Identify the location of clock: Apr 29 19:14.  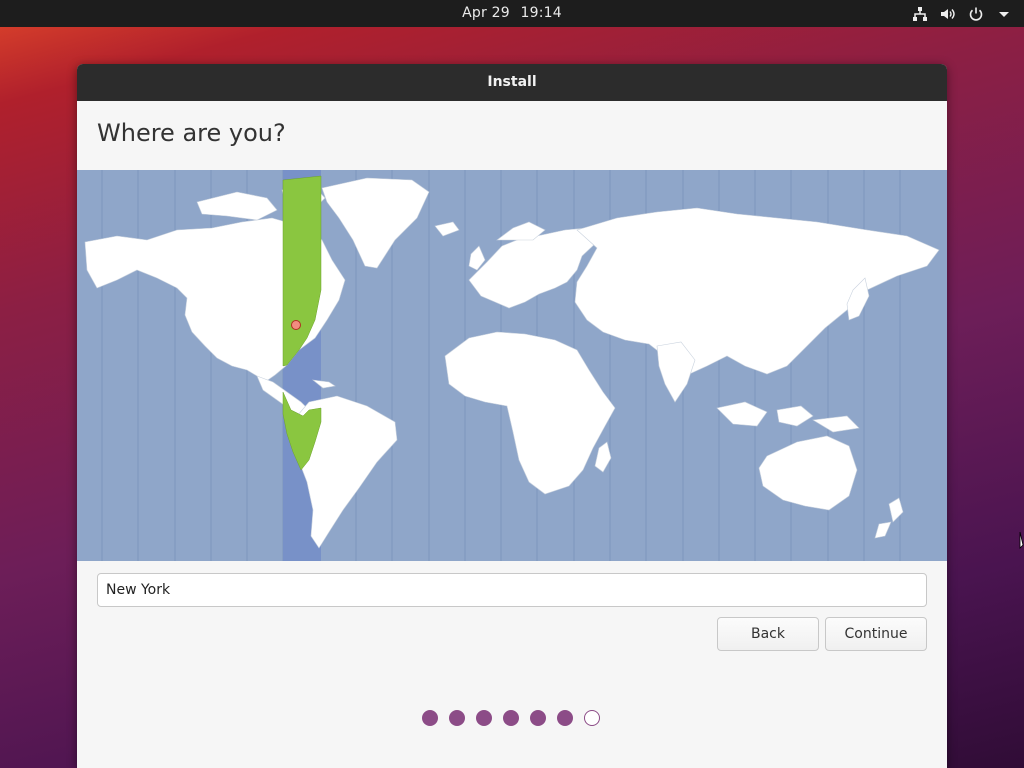
(512, 13).